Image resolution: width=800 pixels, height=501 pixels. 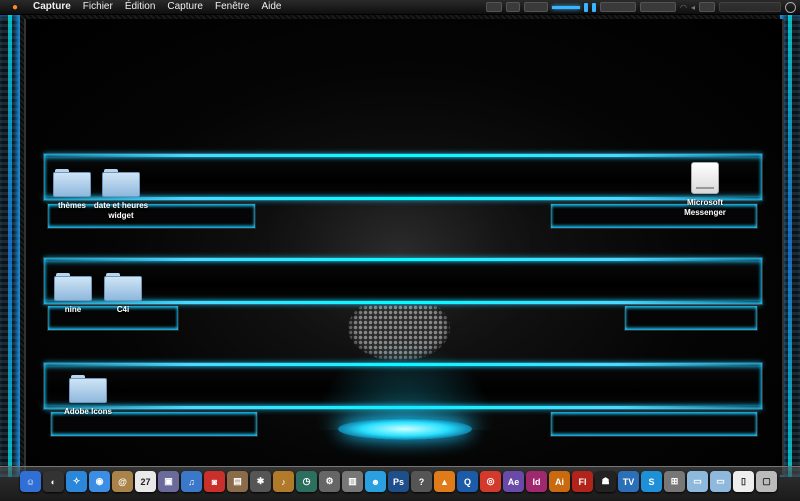 What do you see at coordinates (513, 481) in the screenshot?
I see `after-effects-icon: Ae` at bounding box center [513, 481].